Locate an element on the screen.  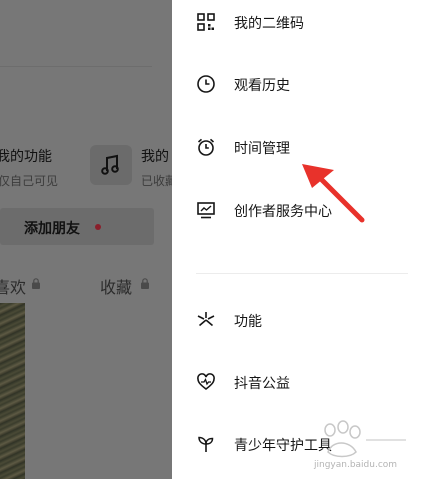
menu-item-label: 功能 is located at coordinates (248, 322).